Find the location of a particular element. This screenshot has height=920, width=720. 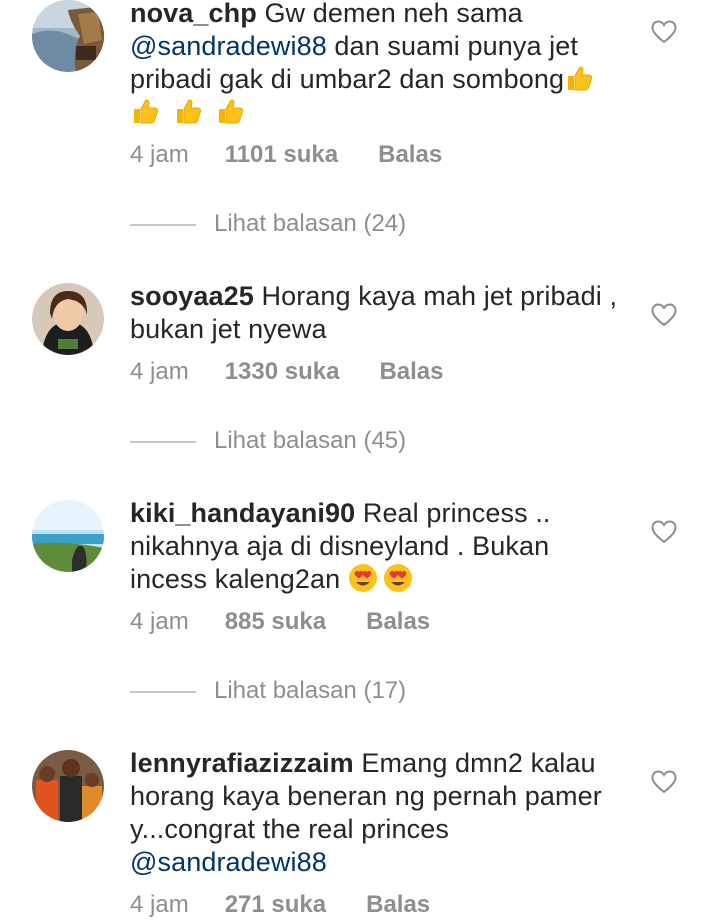

comment-meta: 4 jam 1330 suka Balas is located at coordinates (287, 372).